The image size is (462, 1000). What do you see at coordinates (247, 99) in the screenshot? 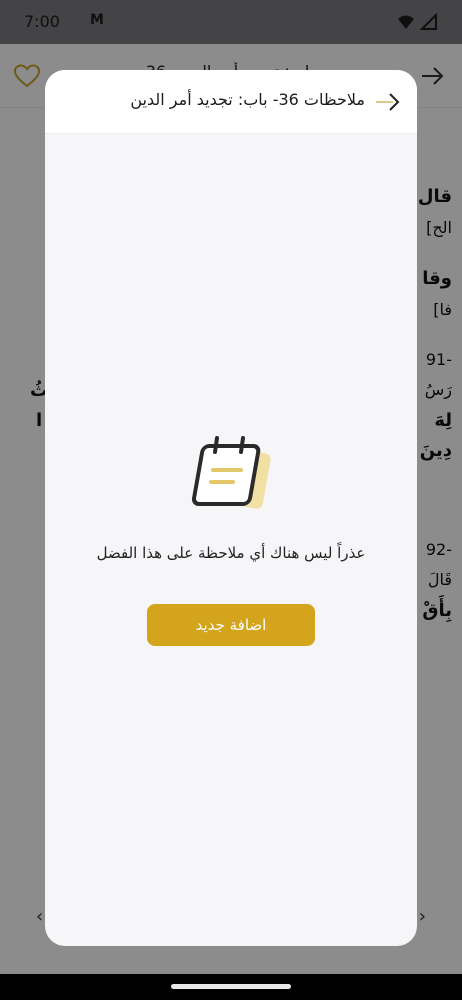
I see `modal-title: ملاحظات 36- باب: تجديد أمر الدين` at bounding box center [247, 99].